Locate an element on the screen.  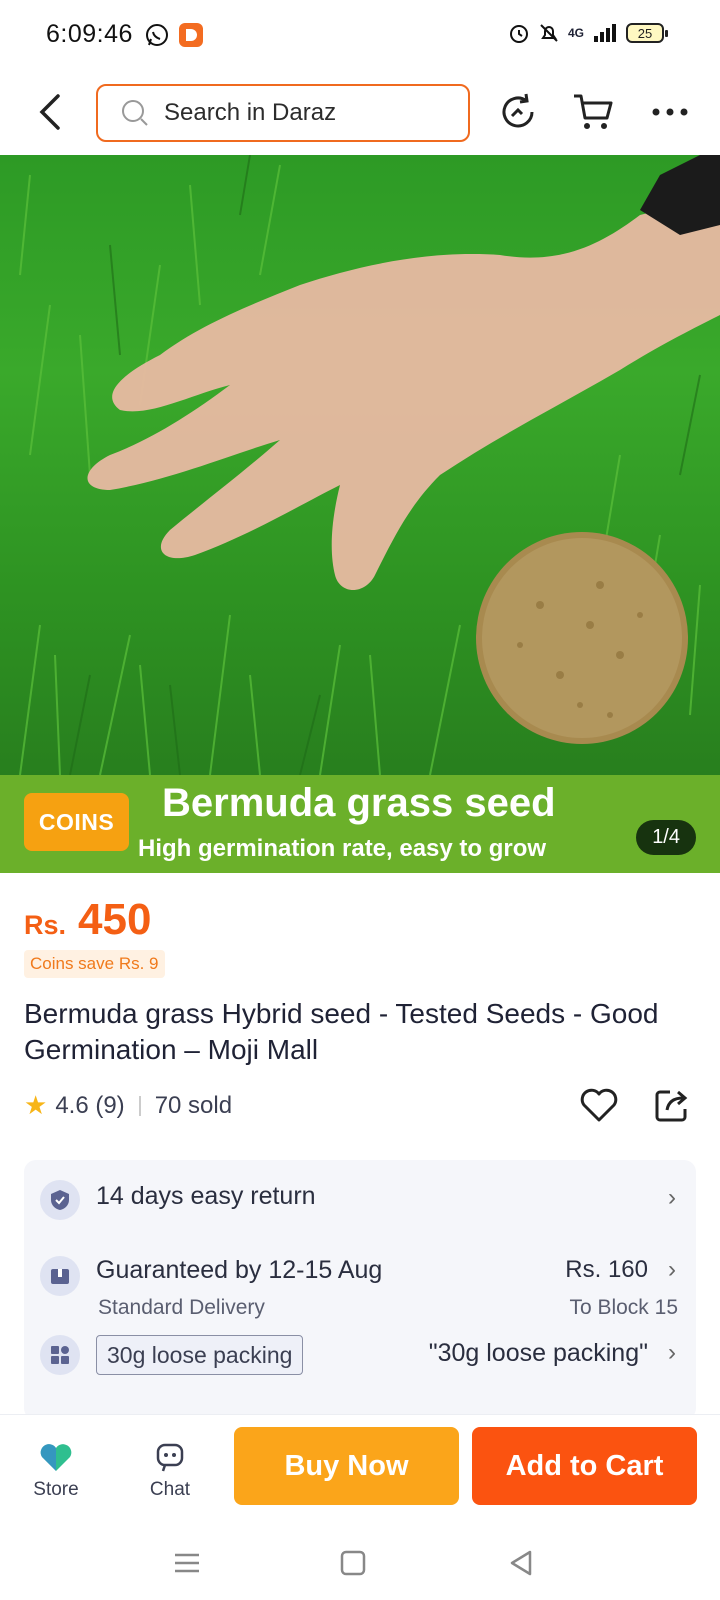
delivery-destination: To Block 15 is located at coordinates (623, 1307).